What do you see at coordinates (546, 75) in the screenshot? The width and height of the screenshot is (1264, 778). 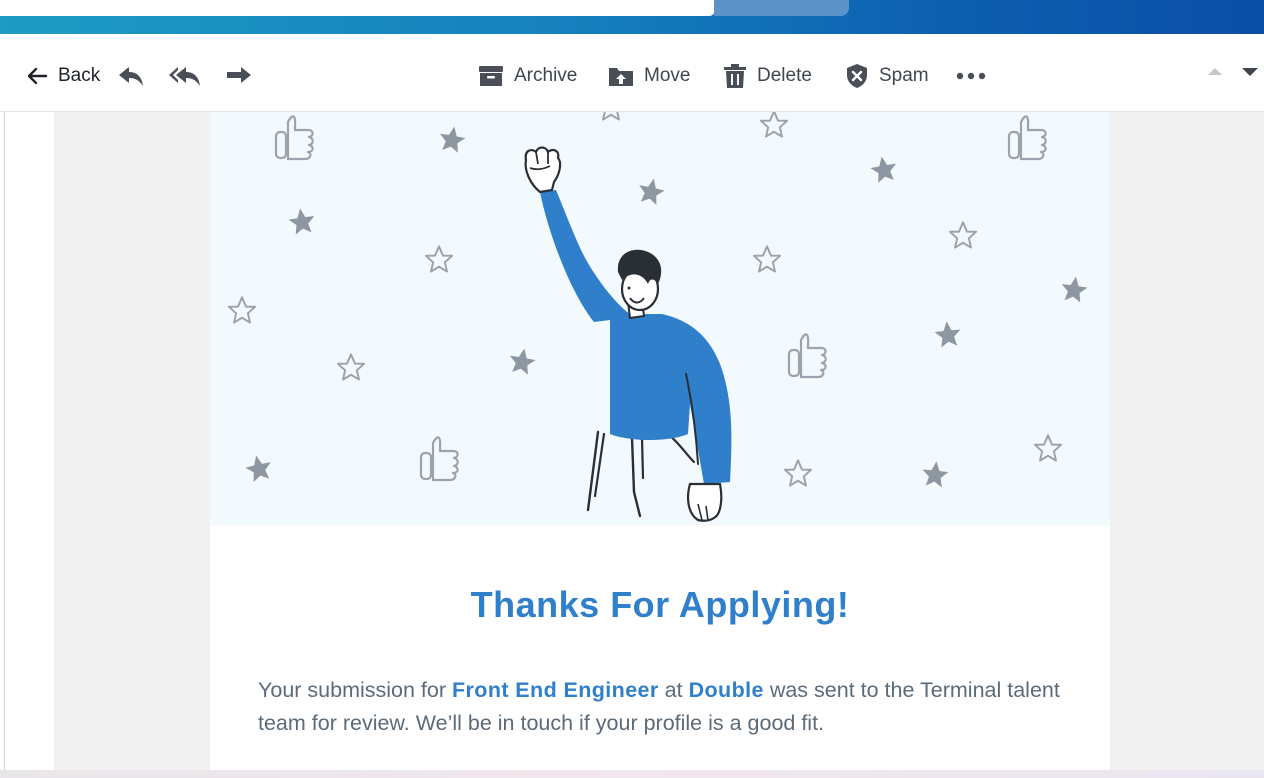 I see `archive-label: Archive` at bounding box center [546, 75].